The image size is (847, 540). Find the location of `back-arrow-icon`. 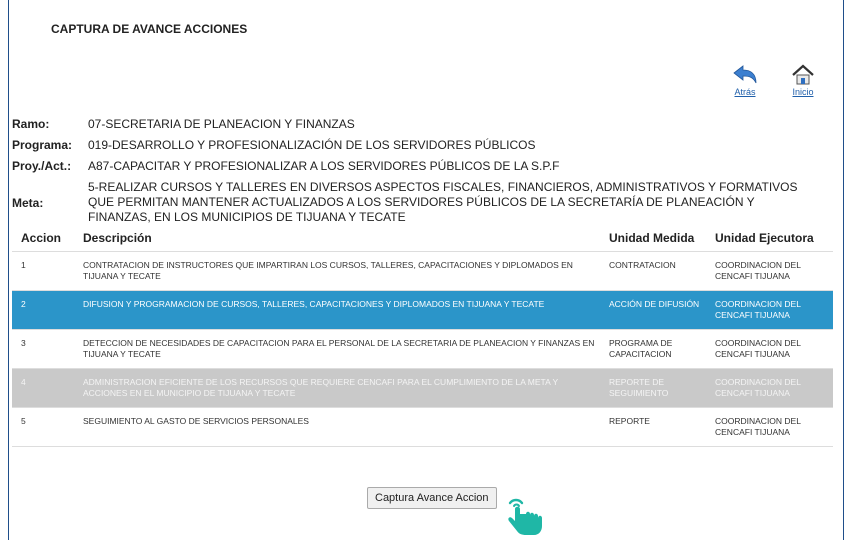

back-arrow-icon is located at coordinates (745, 74).